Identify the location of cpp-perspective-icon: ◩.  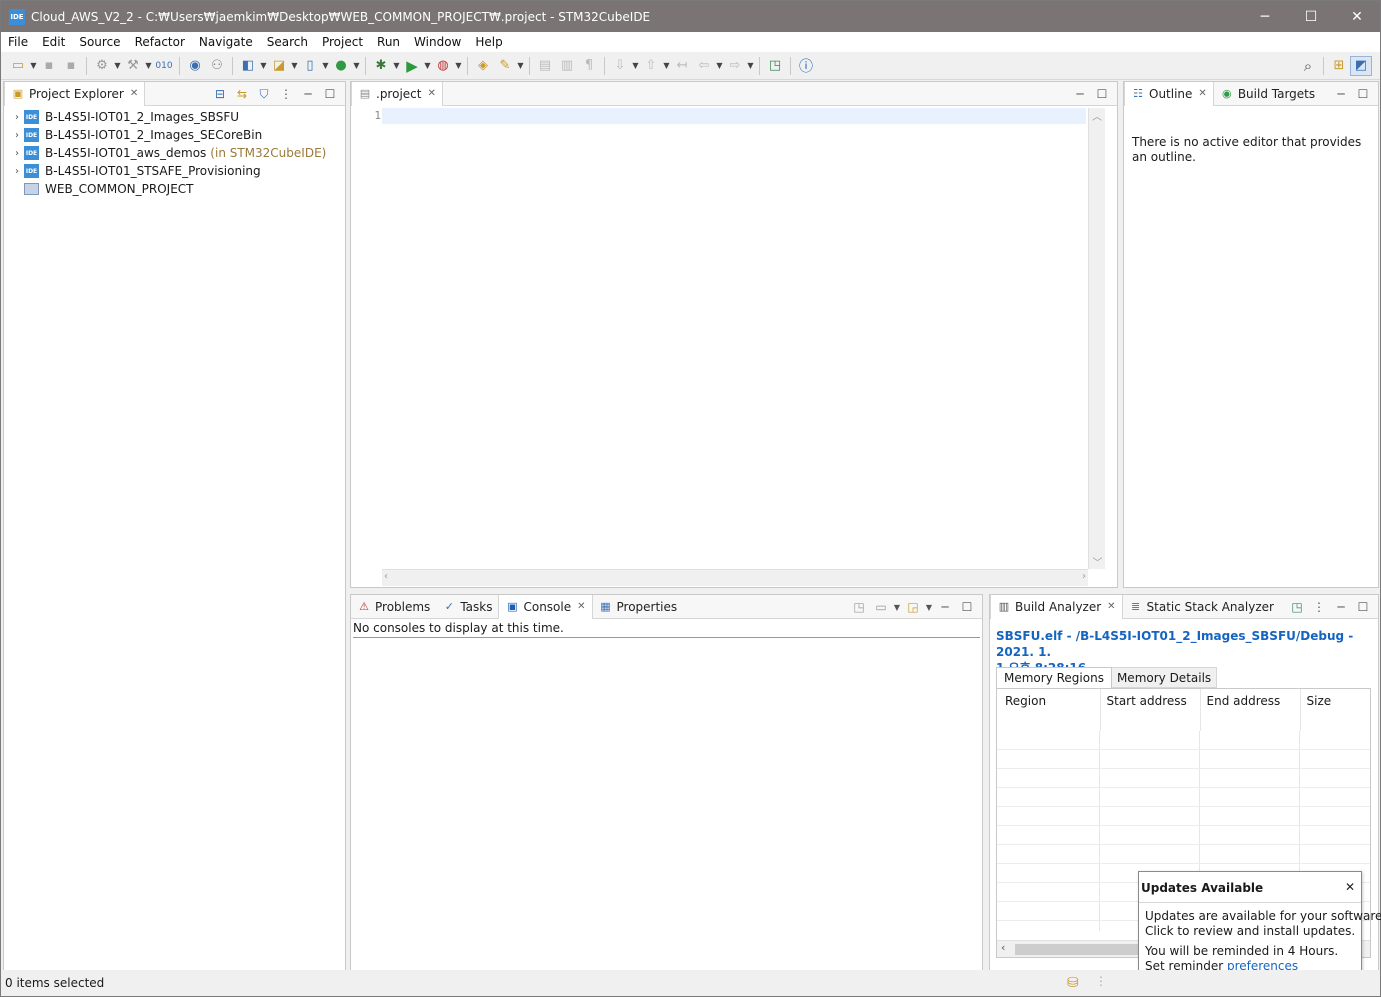
(1361, 65).